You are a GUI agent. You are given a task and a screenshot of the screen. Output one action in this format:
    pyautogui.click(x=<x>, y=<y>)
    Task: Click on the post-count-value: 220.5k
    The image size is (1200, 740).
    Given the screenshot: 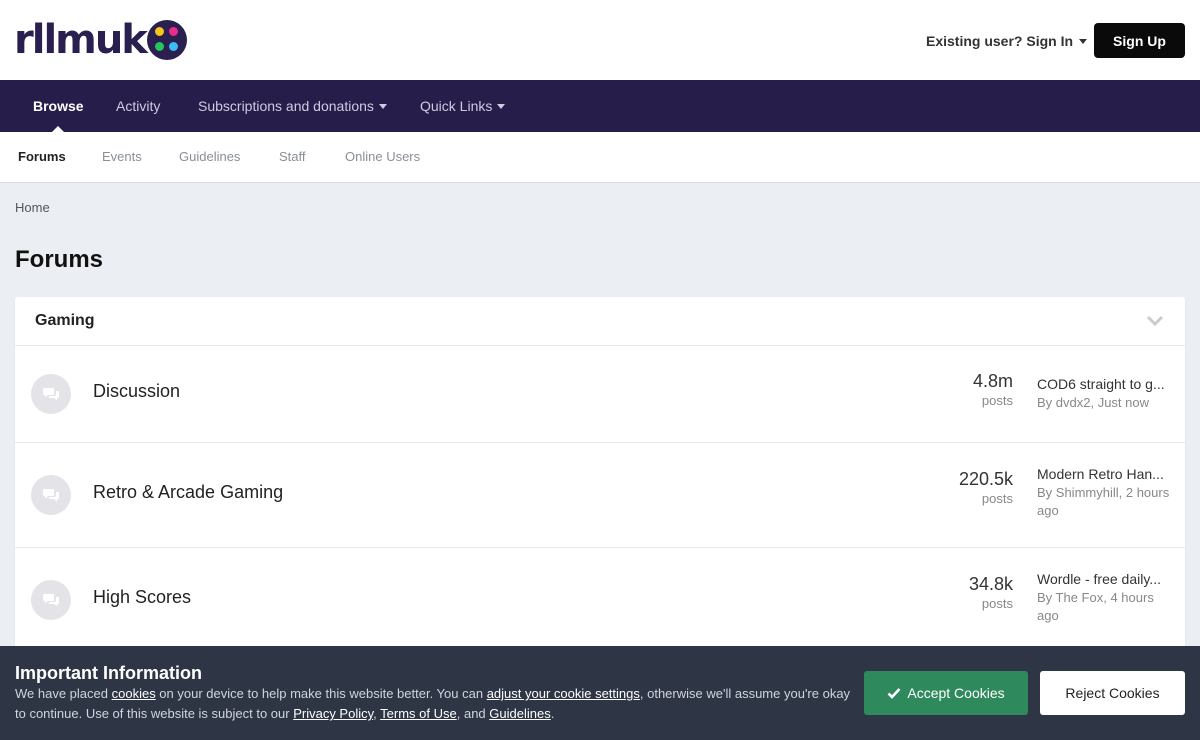 What is the action you would take?
    pyautogui.click(x=985, y=479)
    